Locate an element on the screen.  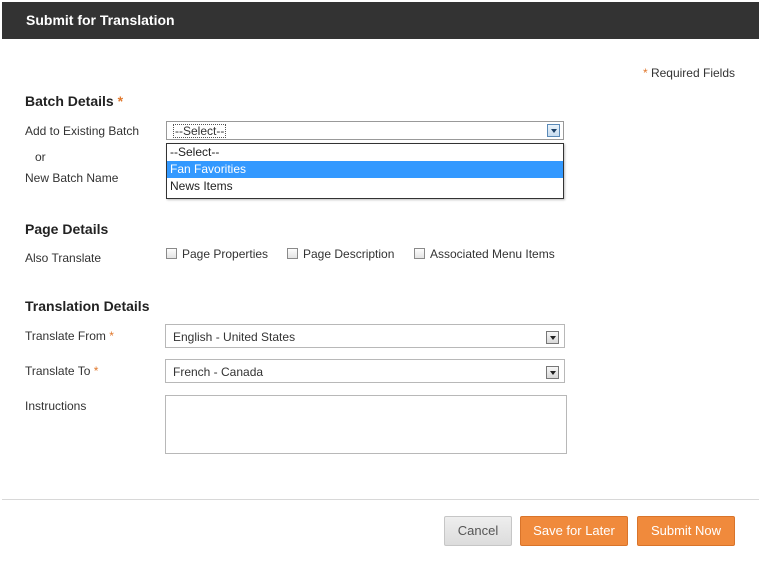
page-properties-checkbox is located at coordinates (171, 253).